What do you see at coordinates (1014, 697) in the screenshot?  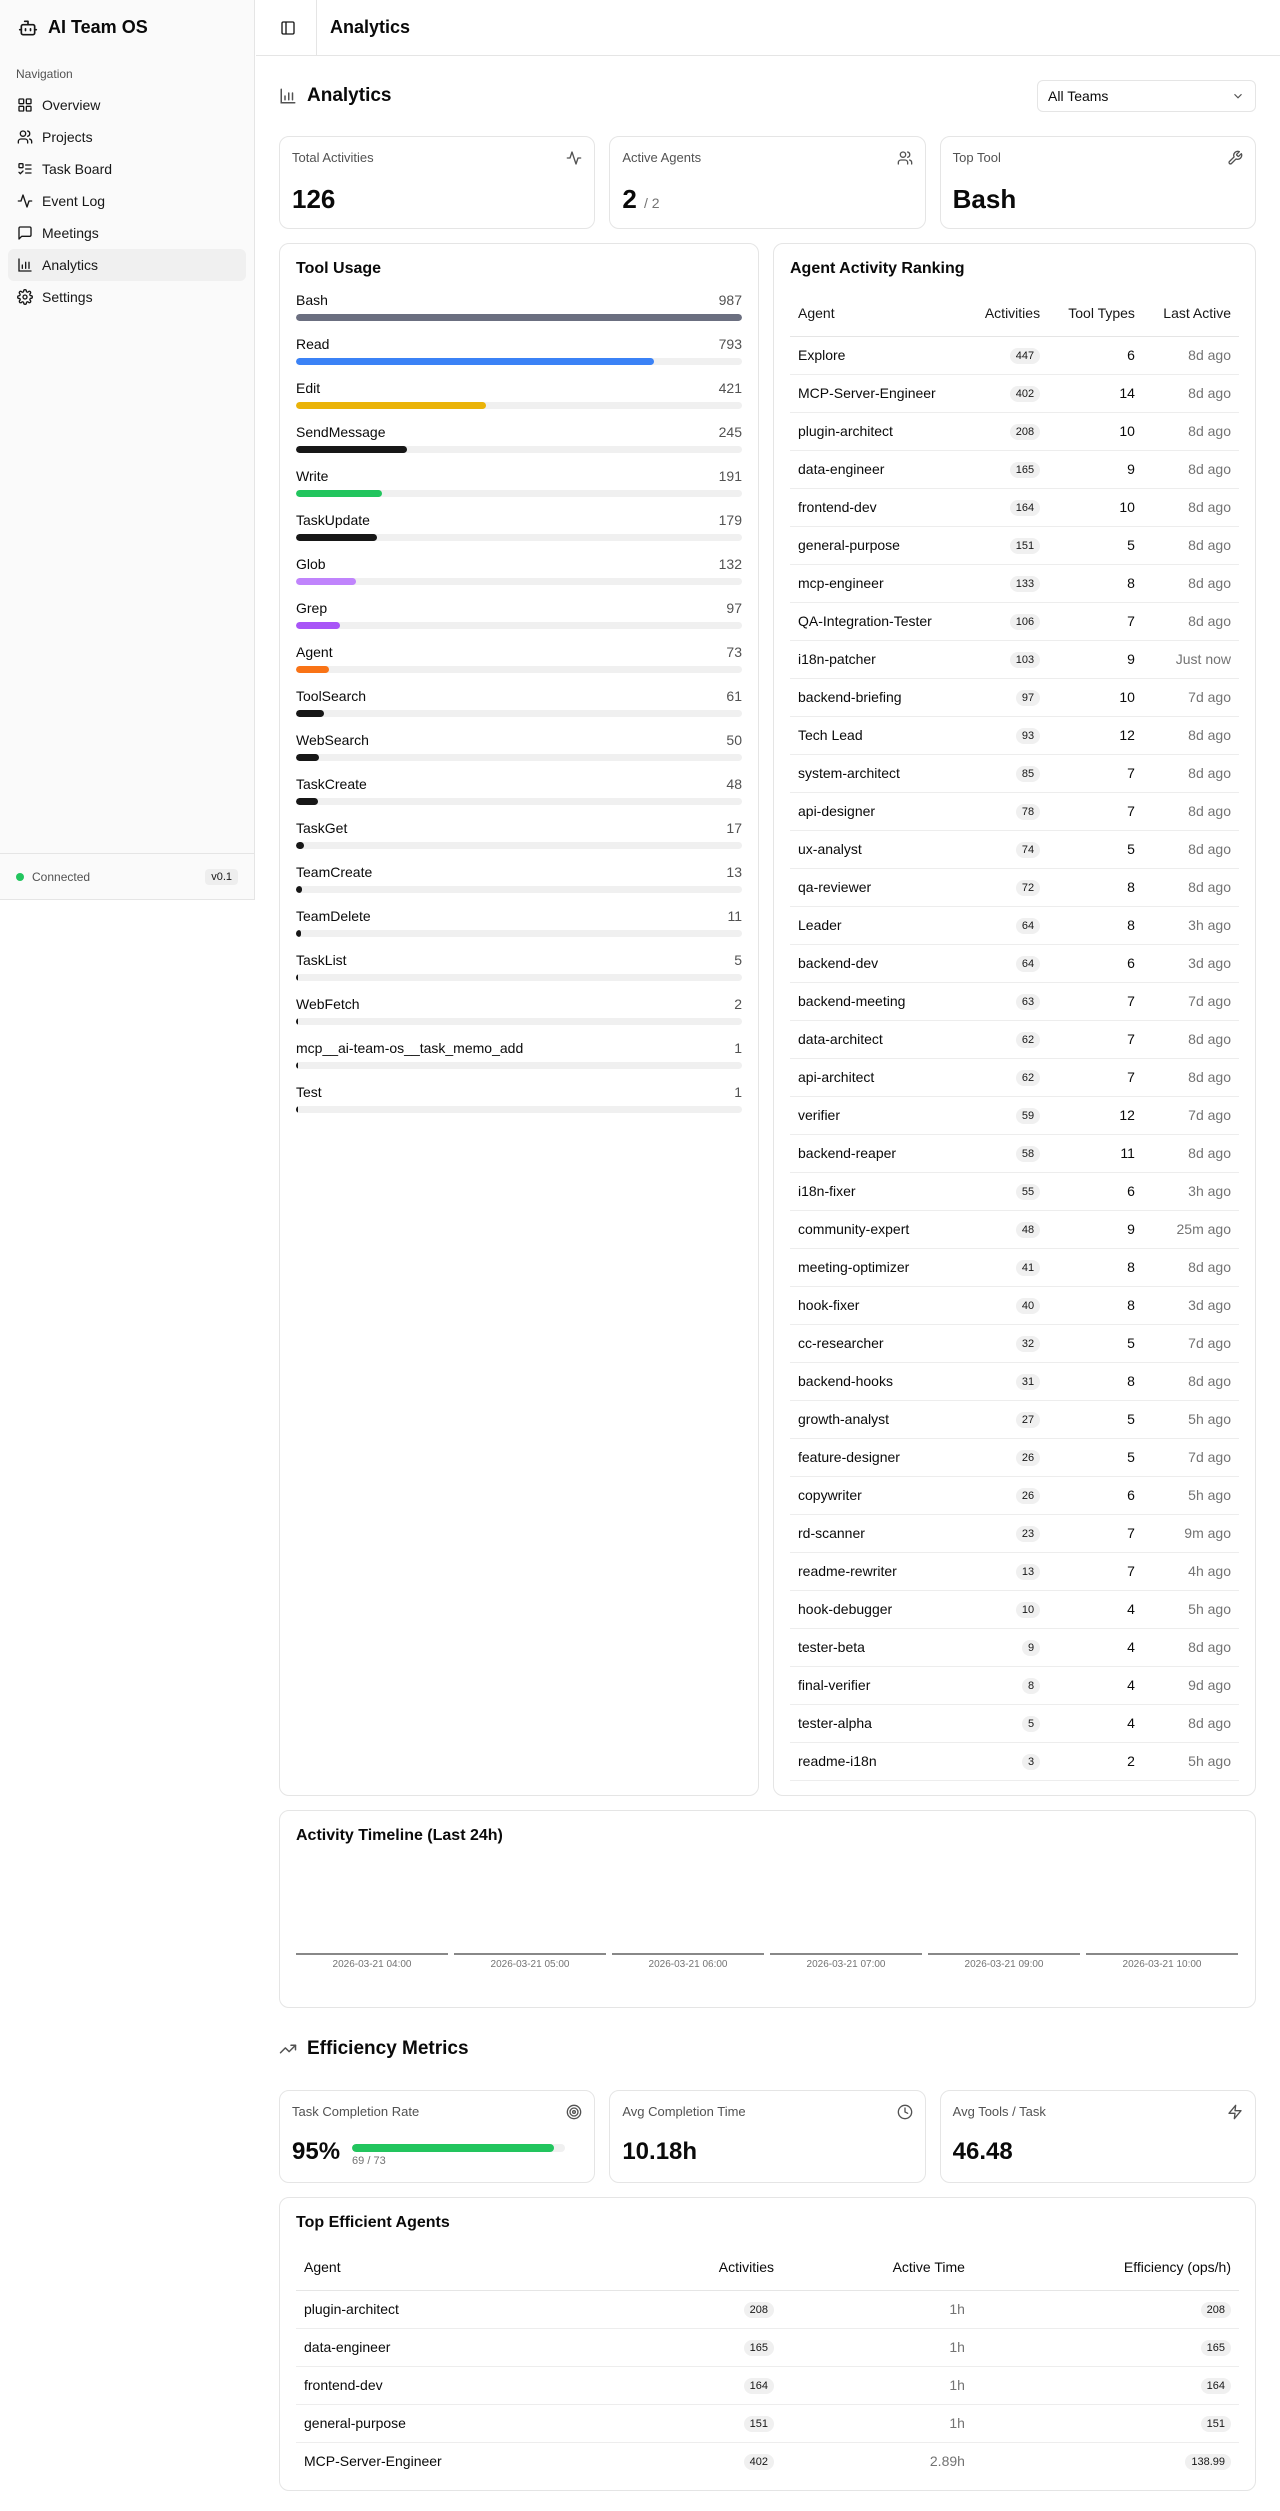 I see `table-row: backend-briefing 97 10 7d ago` at bounding box center [1014, 697].